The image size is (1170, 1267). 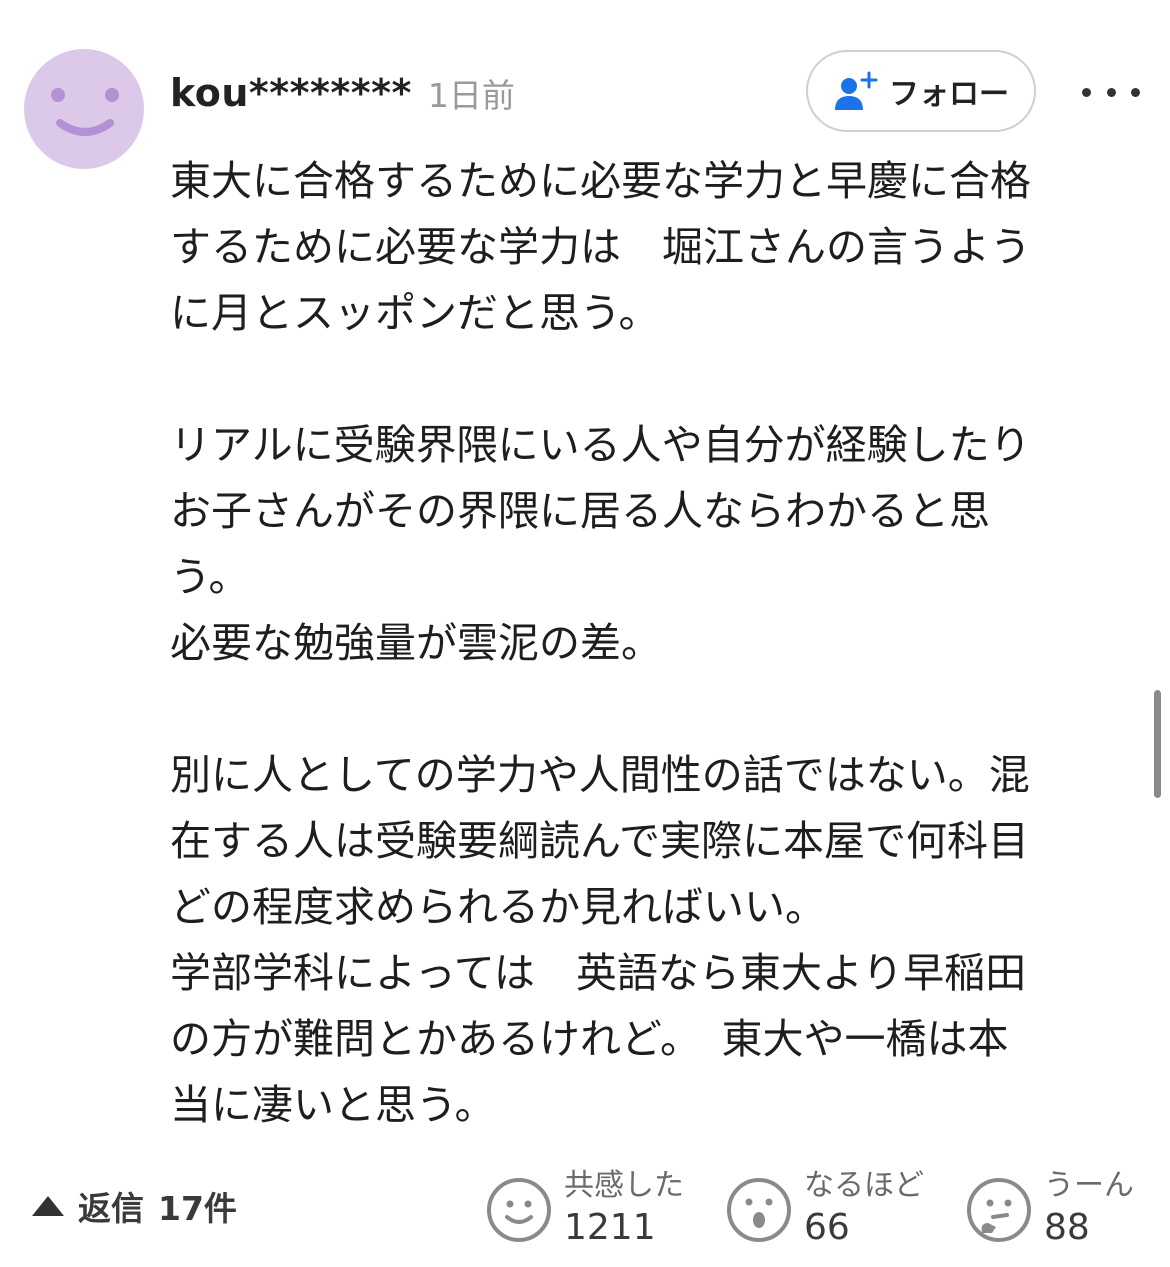 I want to click on body-line: 東大に合格するために必要な学力と早慶に合格, so click(x=600, y=181).